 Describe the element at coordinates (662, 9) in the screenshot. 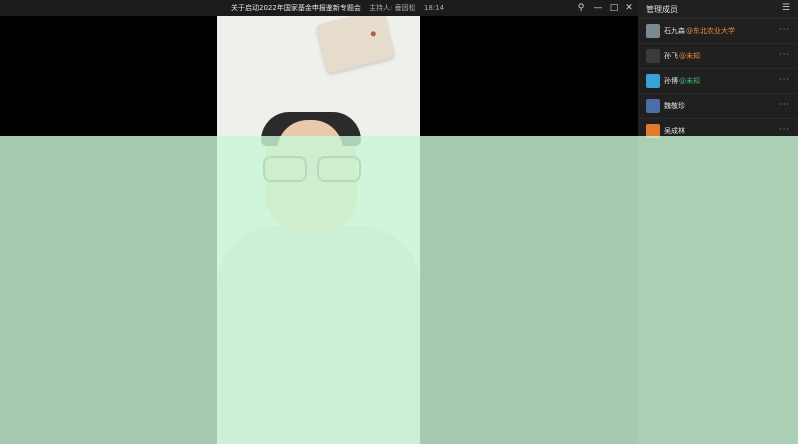

I see `members-panel-title: 管理成员` at that location.